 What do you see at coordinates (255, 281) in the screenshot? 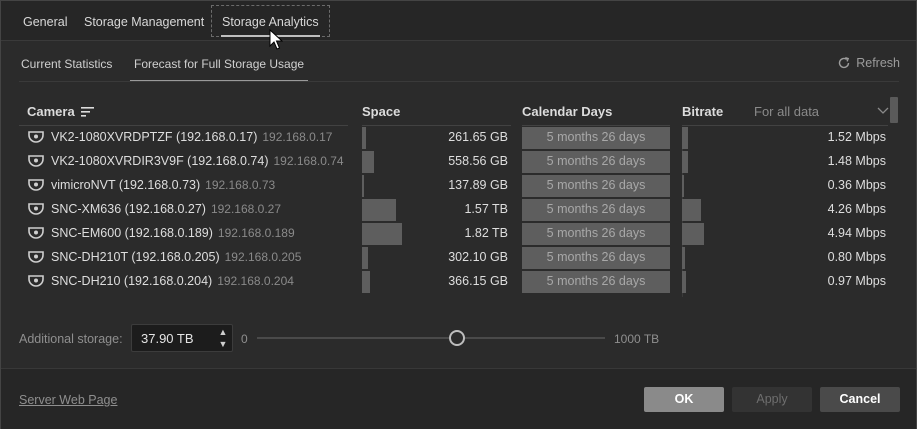
I see `camera-ip: 192.168.0.204` at bounding box center [255, 281].